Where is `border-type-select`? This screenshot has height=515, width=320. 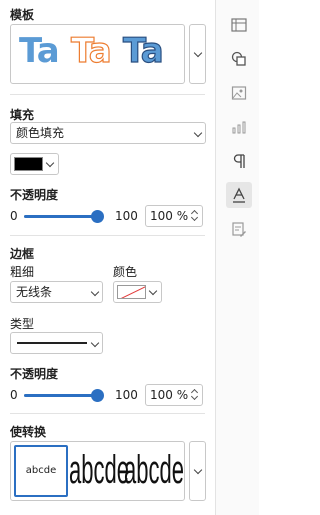 border-type-select is located at coordinates (56, 343).